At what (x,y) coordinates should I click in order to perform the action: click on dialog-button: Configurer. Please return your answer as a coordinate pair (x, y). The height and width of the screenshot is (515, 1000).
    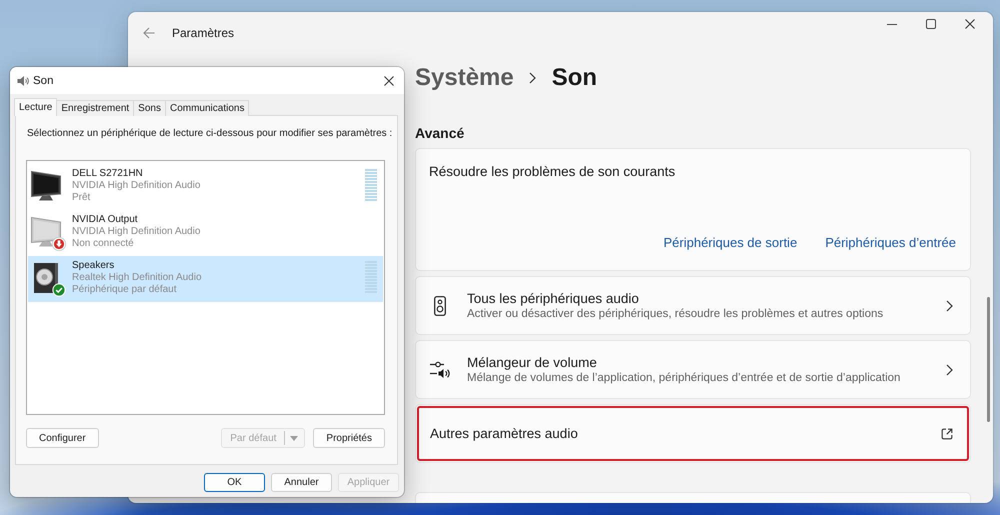
    Looking at the image, I should click on (62, 438).